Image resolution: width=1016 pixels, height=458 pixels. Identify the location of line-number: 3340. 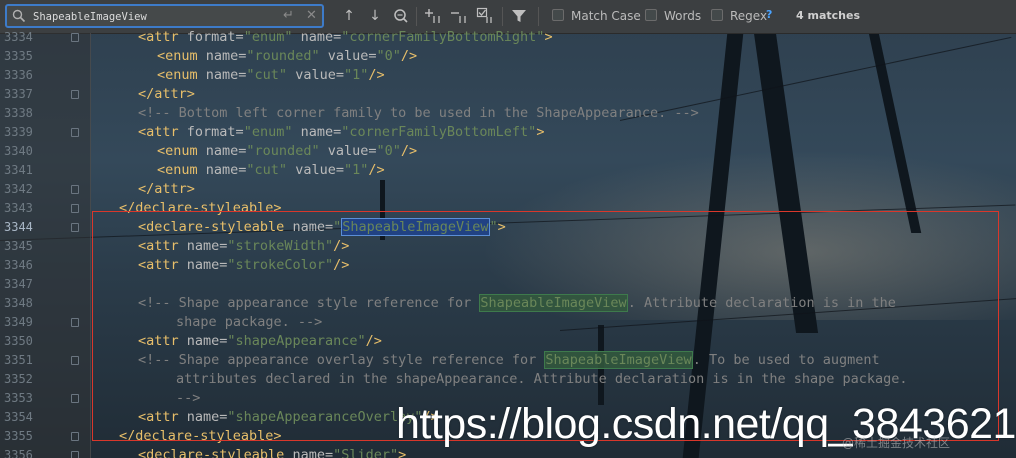
(18, 151).